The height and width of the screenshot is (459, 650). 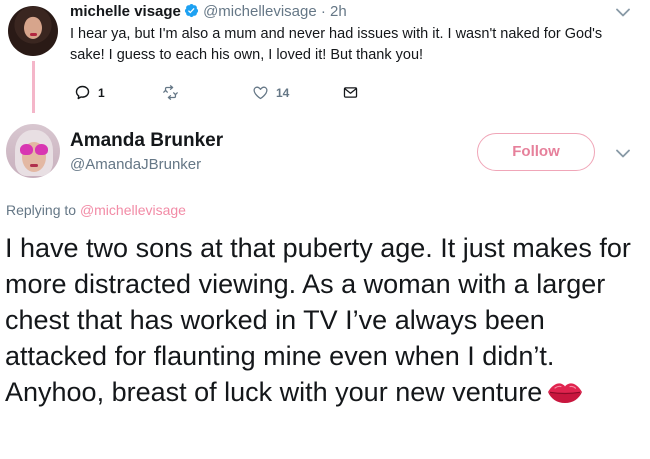 What do you see at coordinates (146, 141) in the screenshot?
I see `main-display-name: Amanda Brunker` at bounding box center [146, 141].